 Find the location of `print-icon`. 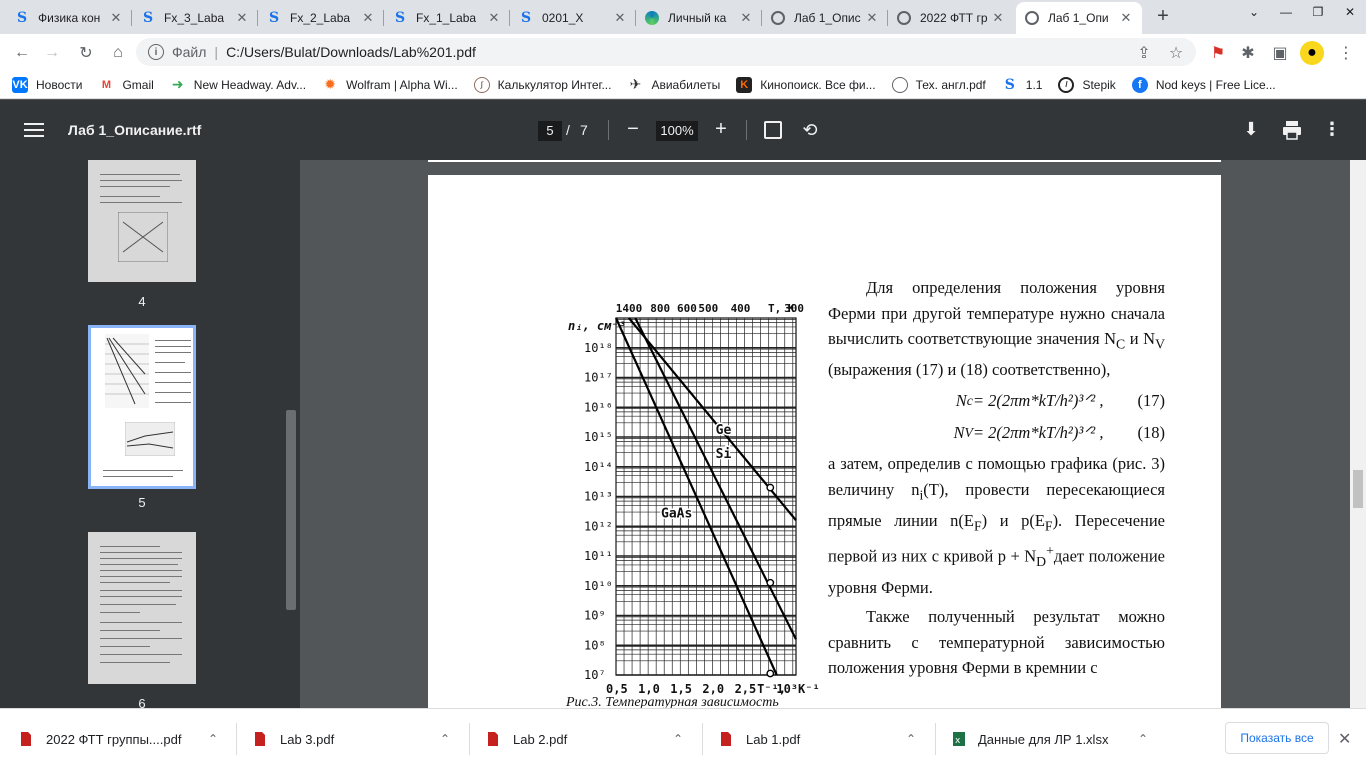

print-icon is located at coordinates (1292, 130).